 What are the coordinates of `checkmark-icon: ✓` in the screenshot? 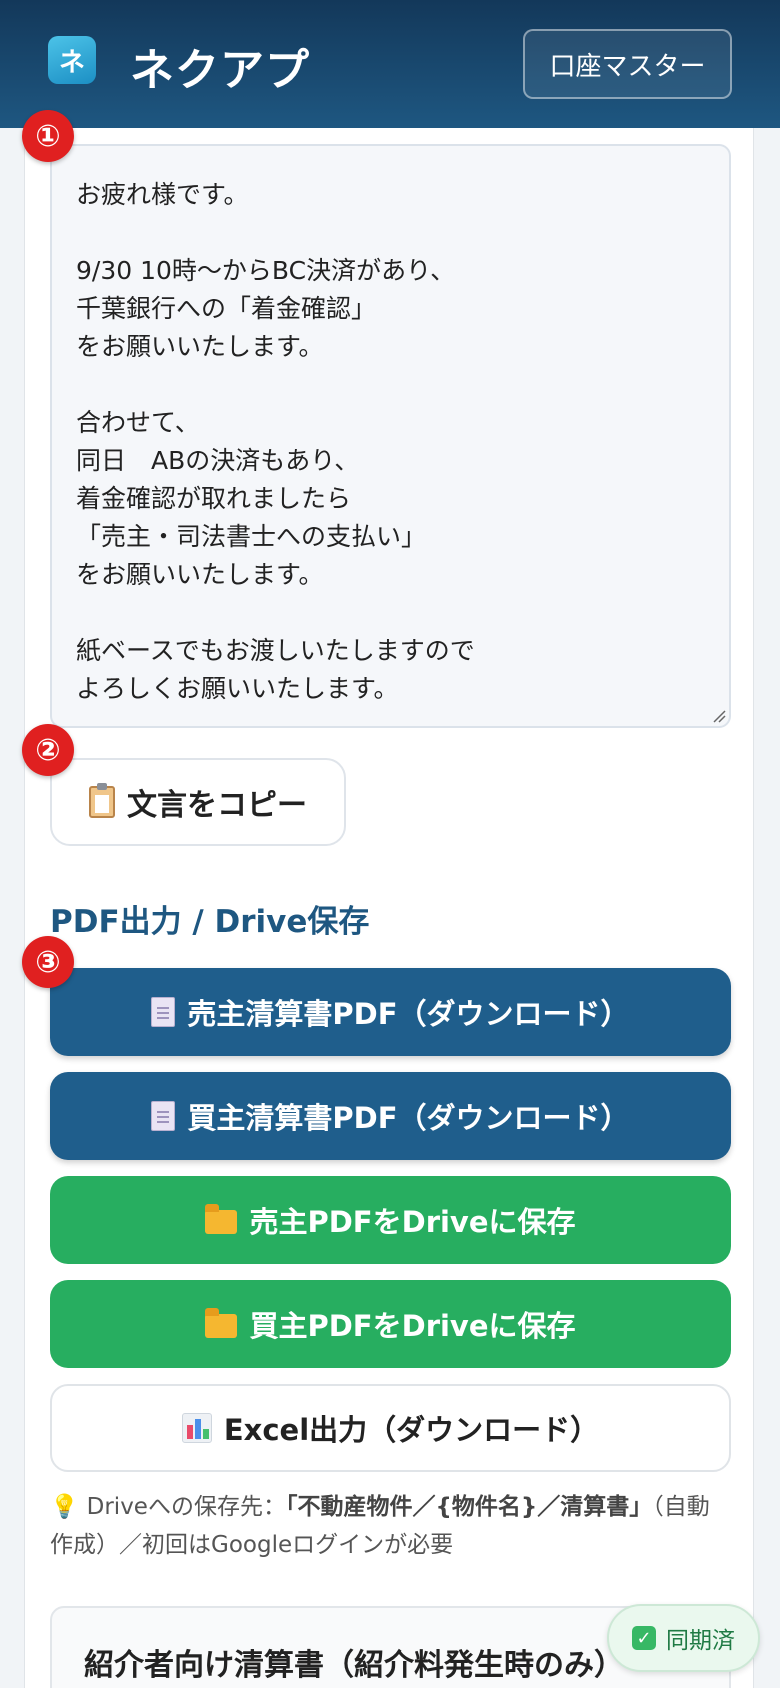 It's located at (644, 1638).